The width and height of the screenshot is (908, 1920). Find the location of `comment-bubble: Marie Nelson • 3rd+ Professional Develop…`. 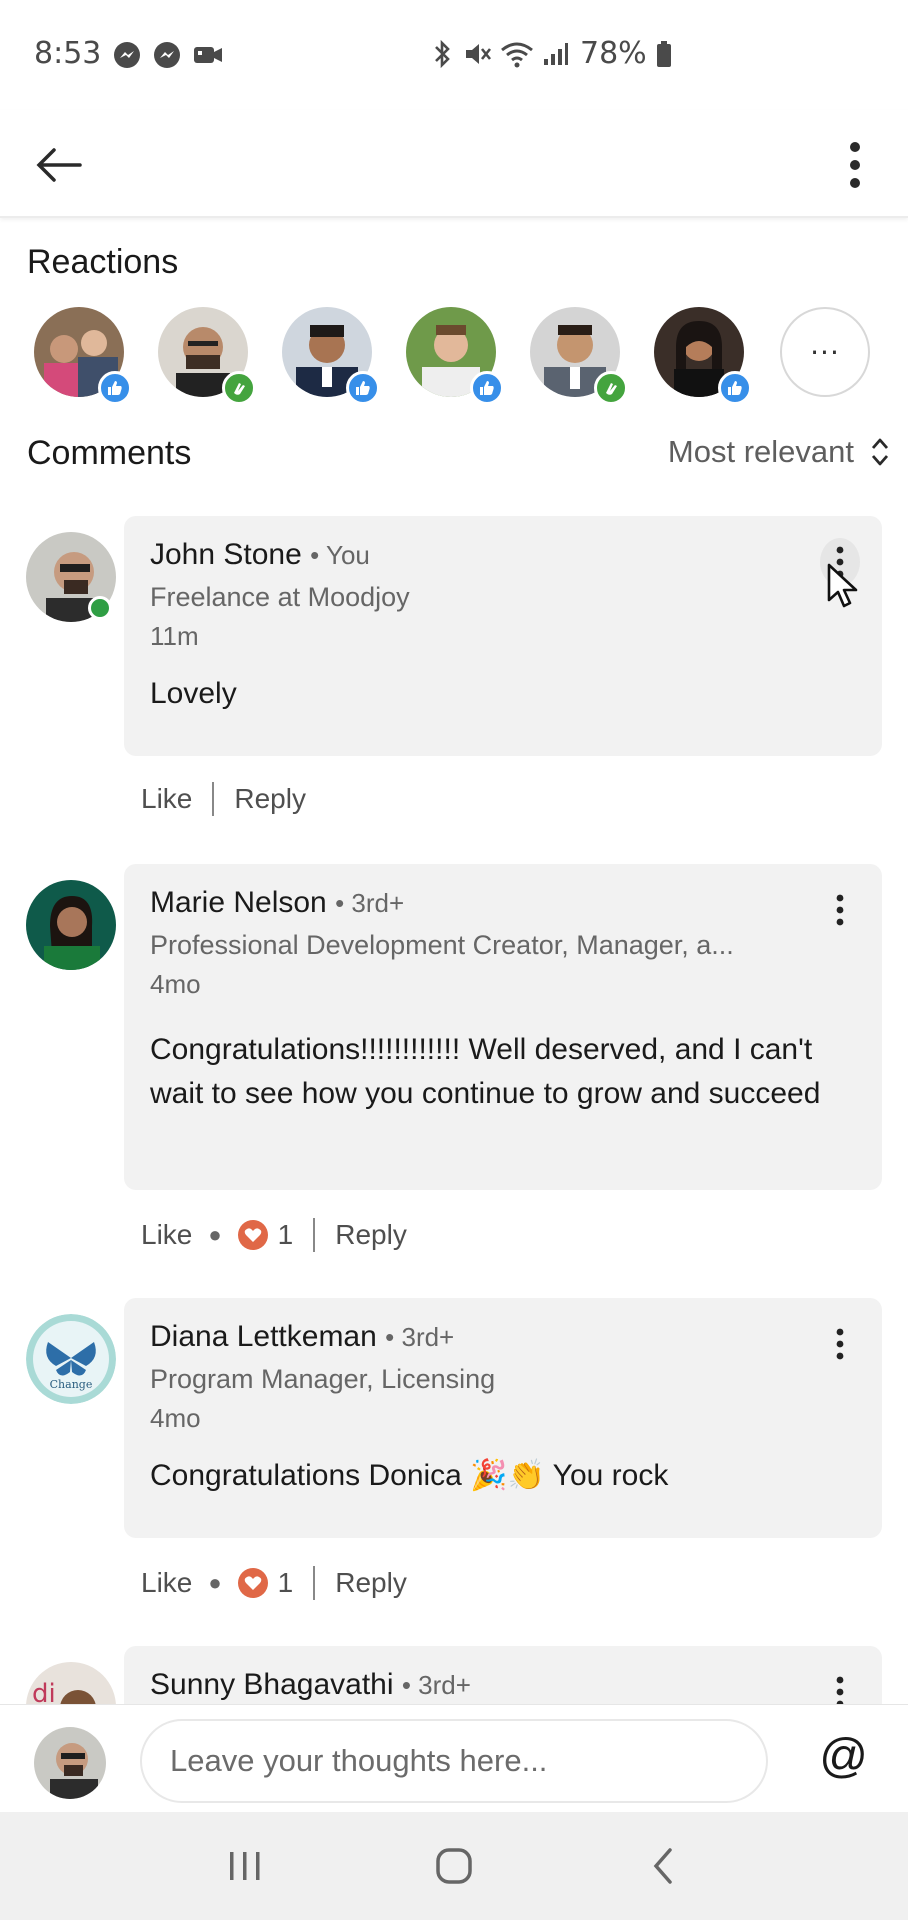

comment-bubble: Marie Nelson • 3rd+ Professional Develop… is located at coordinates (503, 1027).